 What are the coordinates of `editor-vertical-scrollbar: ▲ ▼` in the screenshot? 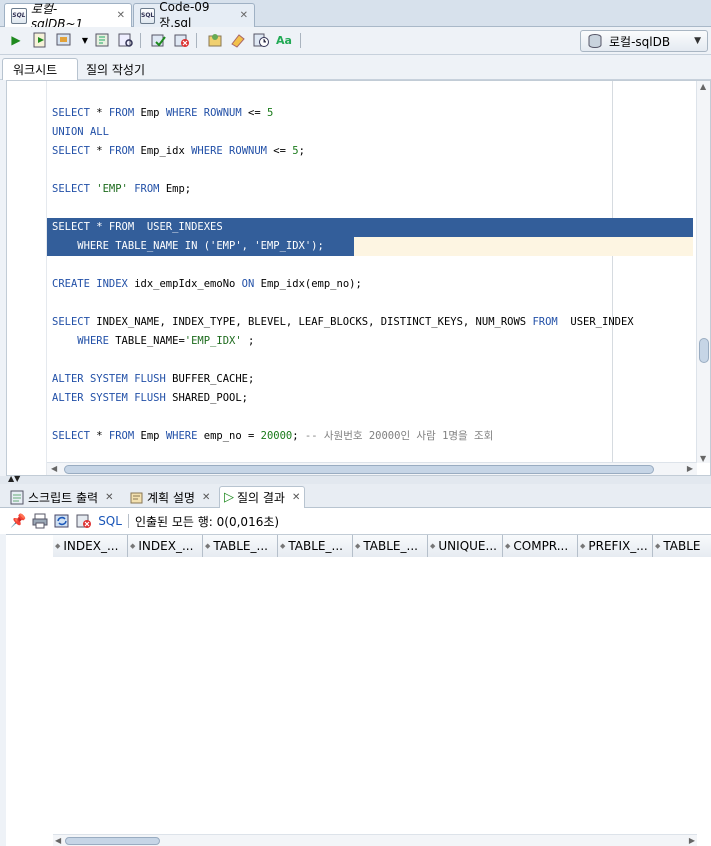 It's located at (703, 272).